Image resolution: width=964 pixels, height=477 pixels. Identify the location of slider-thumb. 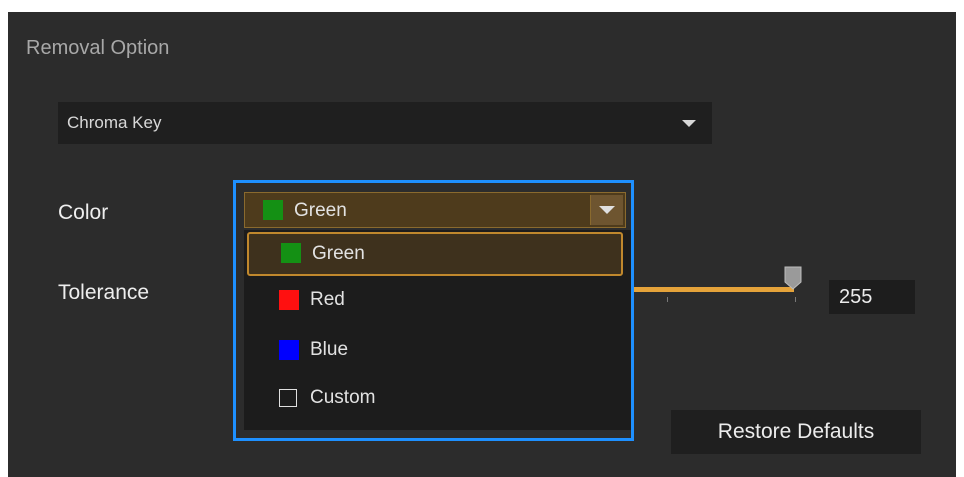
(793, 278).